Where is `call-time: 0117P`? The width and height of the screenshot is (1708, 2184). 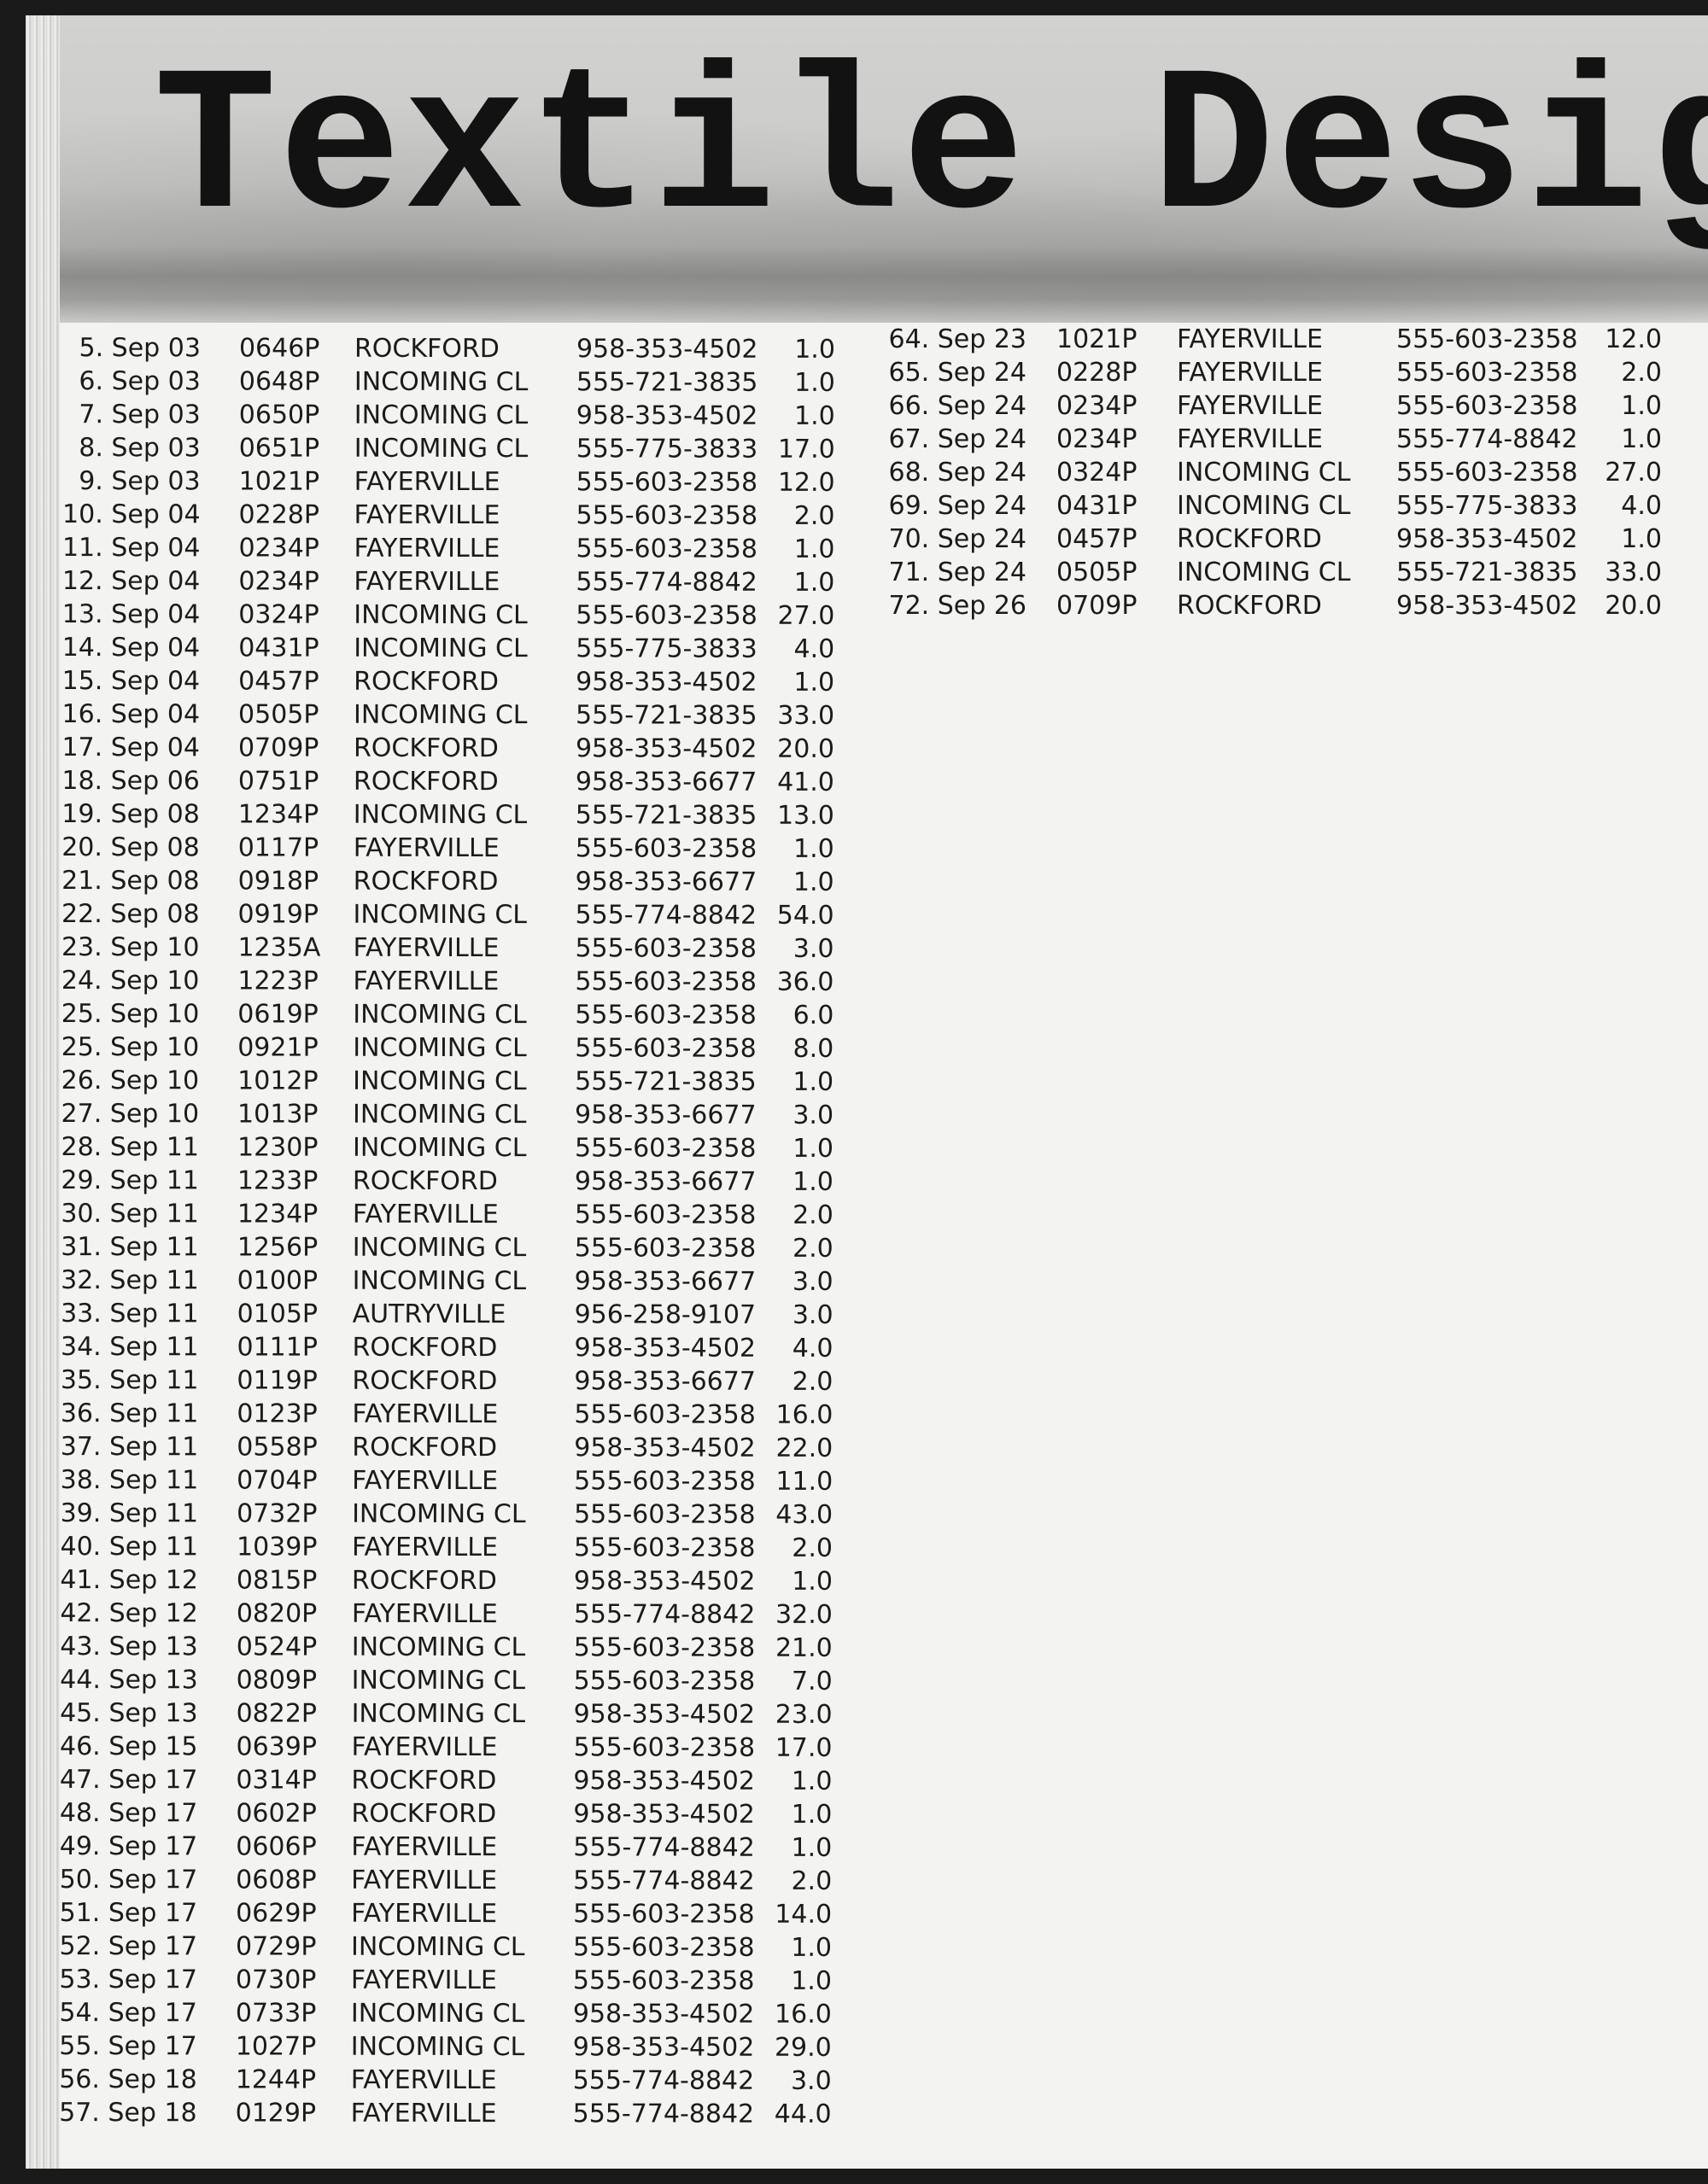
call-time: 0117P is located at coordinates (278, 847).